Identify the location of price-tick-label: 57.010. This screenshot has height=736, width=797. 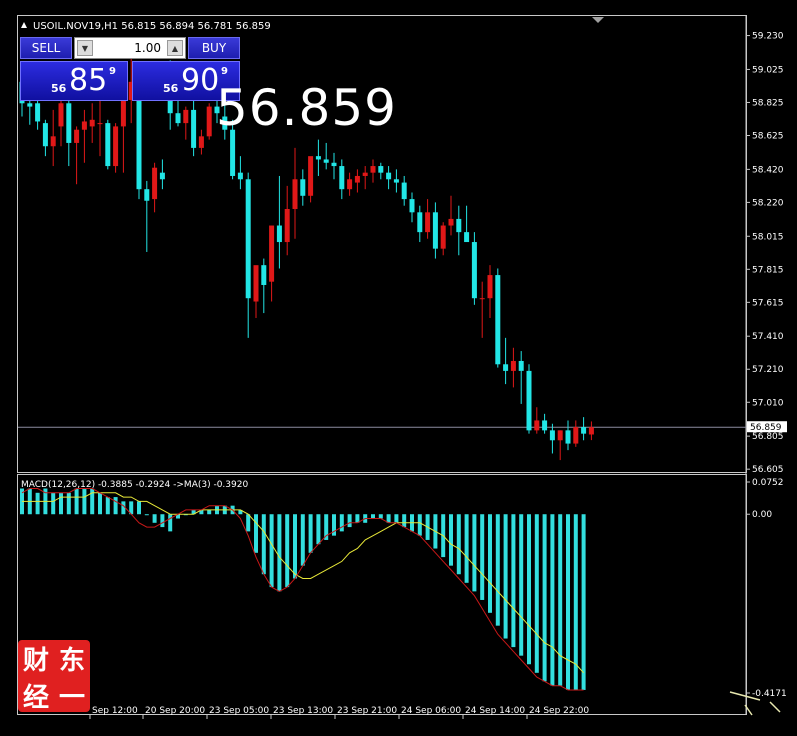
(768, 403).